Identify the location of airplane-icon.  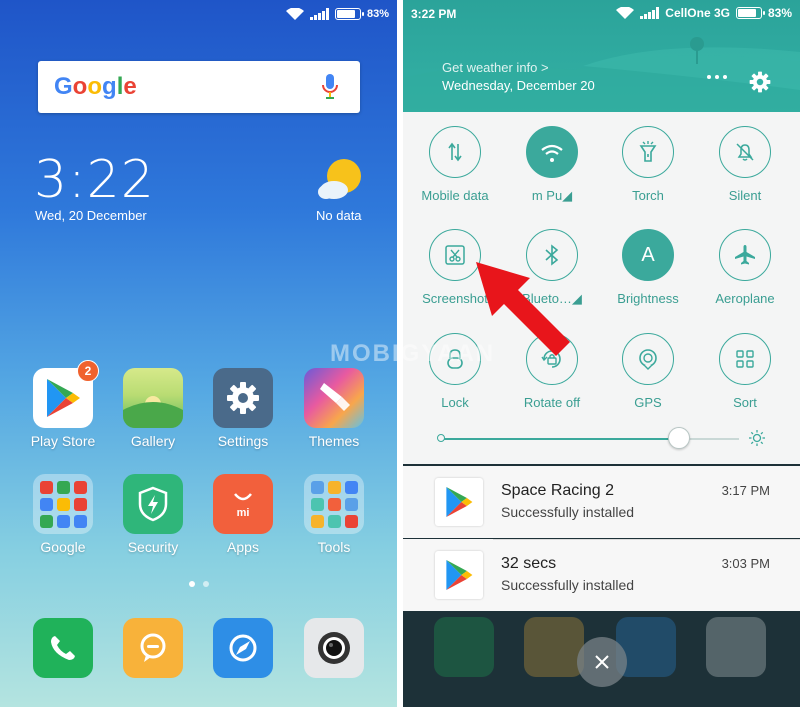
(745, 255).